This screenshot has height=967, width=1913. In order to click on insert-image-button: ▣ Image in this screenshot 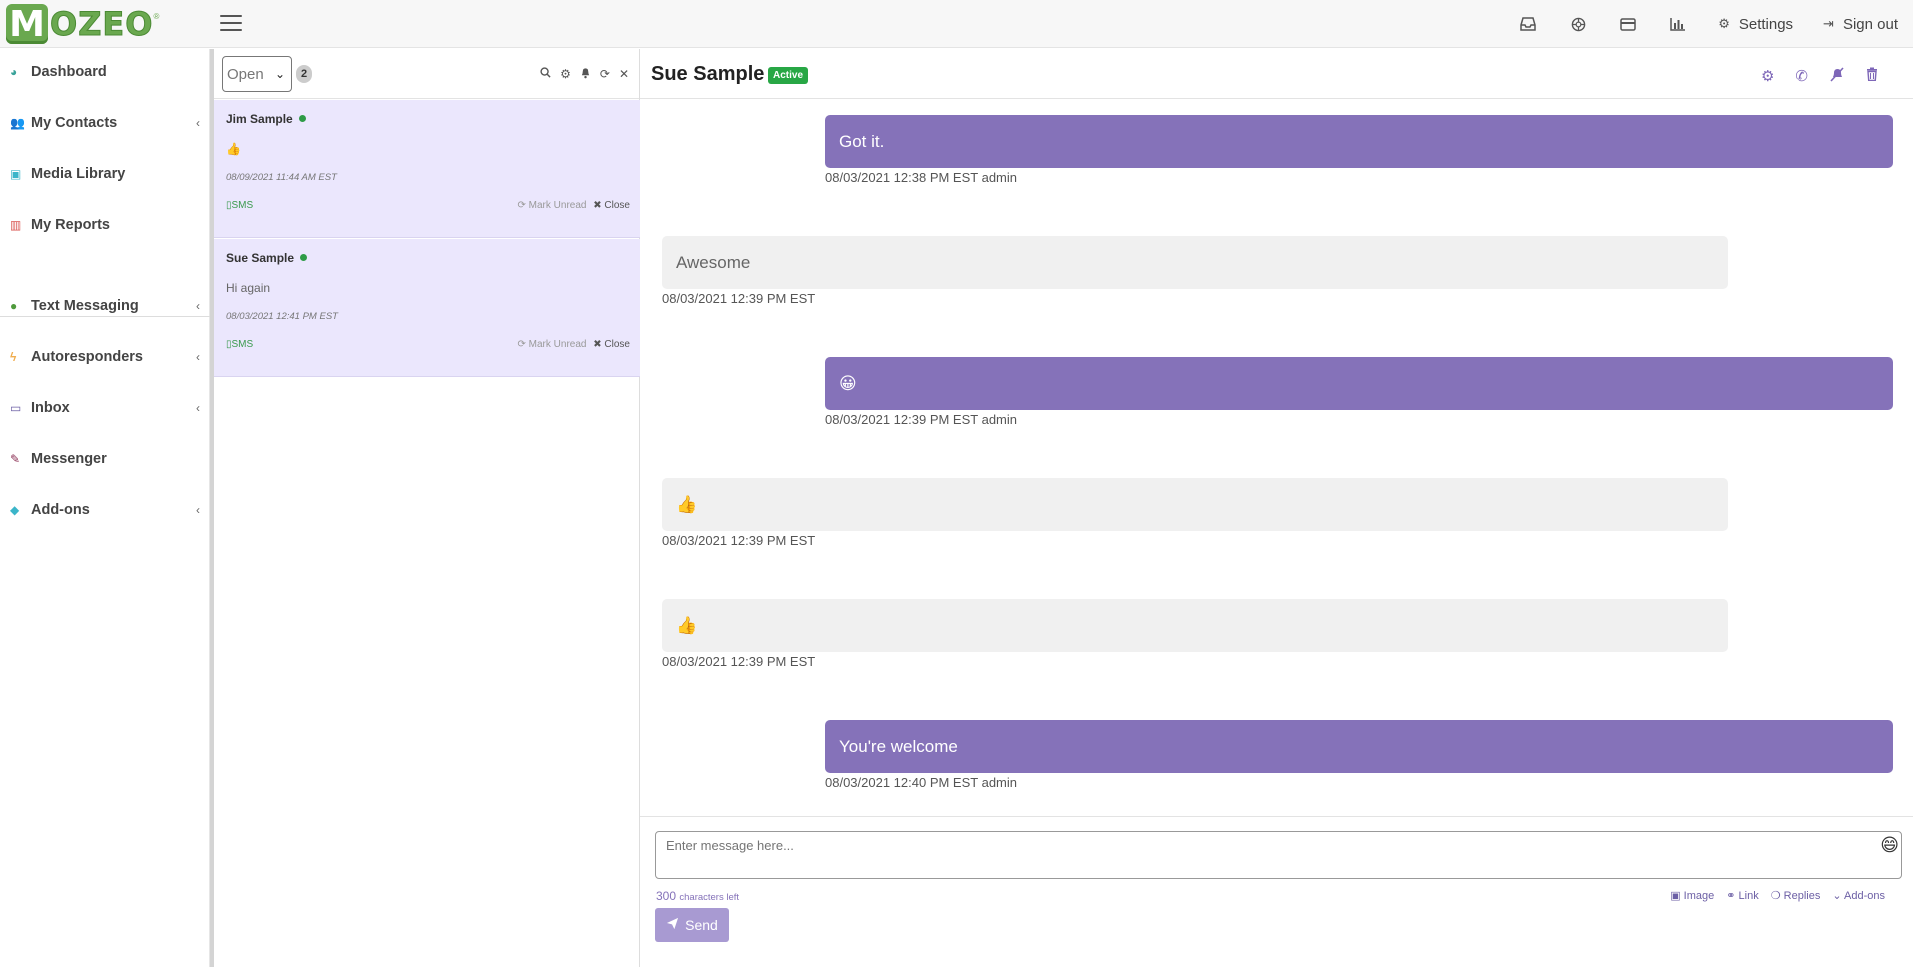, I will do `click(1692, 895)`.